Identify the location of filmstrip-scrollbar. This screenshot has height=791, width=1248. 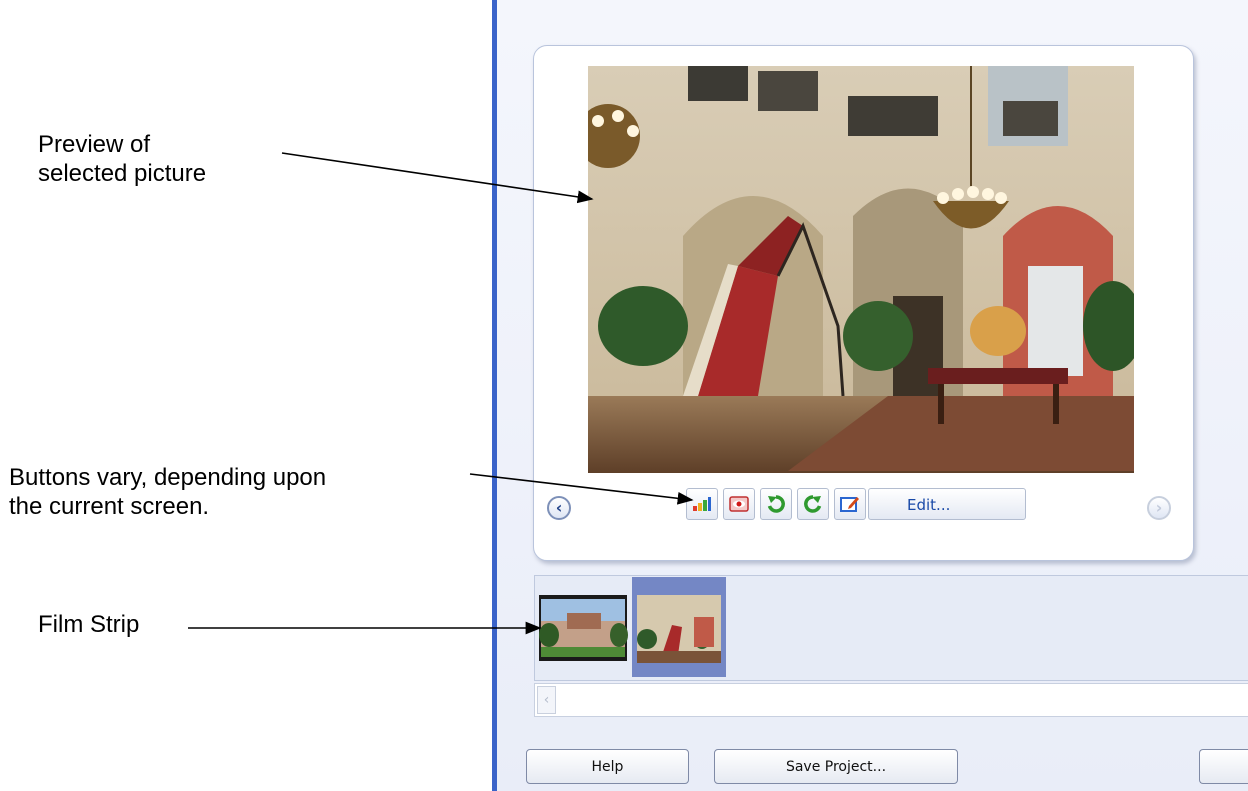
(891, 700).